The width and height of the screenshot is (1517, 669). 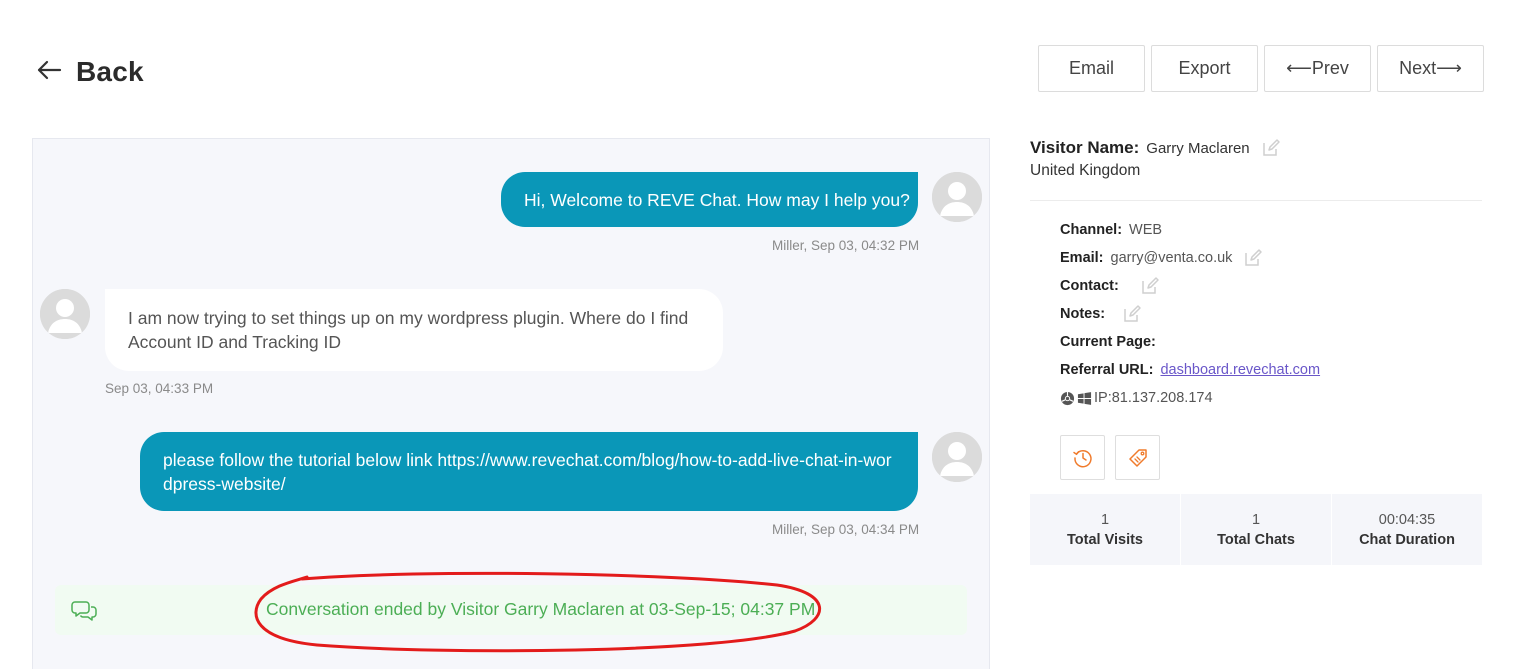 I want to click on chat-bubbles-icon, so click(x=84, y=610).